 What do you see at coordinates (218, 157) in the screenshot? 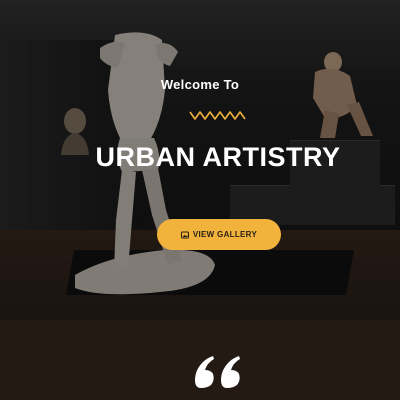
I see `hero-title: URBAN ARTISTRY` at bounding box center [218, 157].